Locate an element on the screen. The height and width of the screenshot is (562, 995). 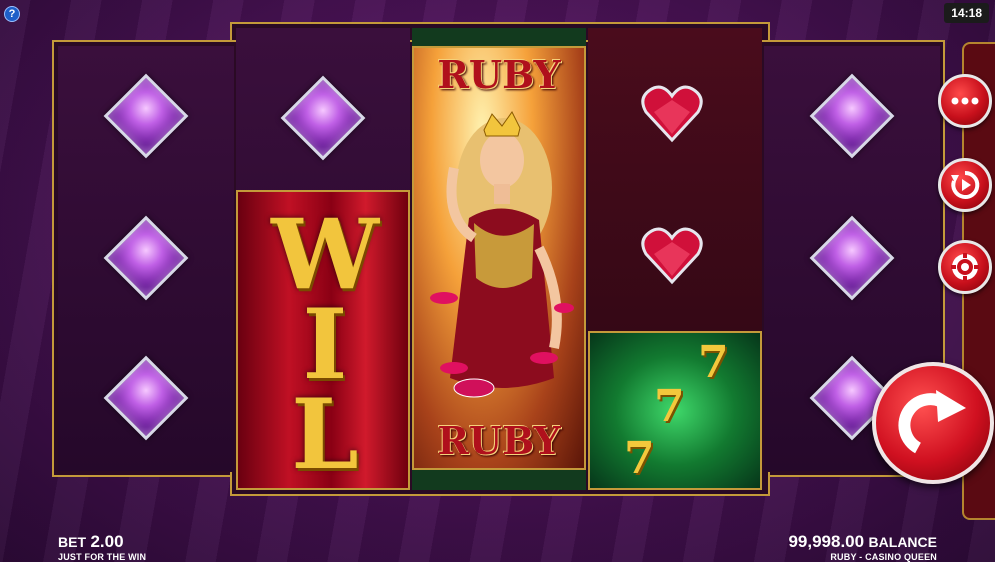
bet-display: BET 2.00 JUST FOR THE WIN is located at coordinates (102, 547).